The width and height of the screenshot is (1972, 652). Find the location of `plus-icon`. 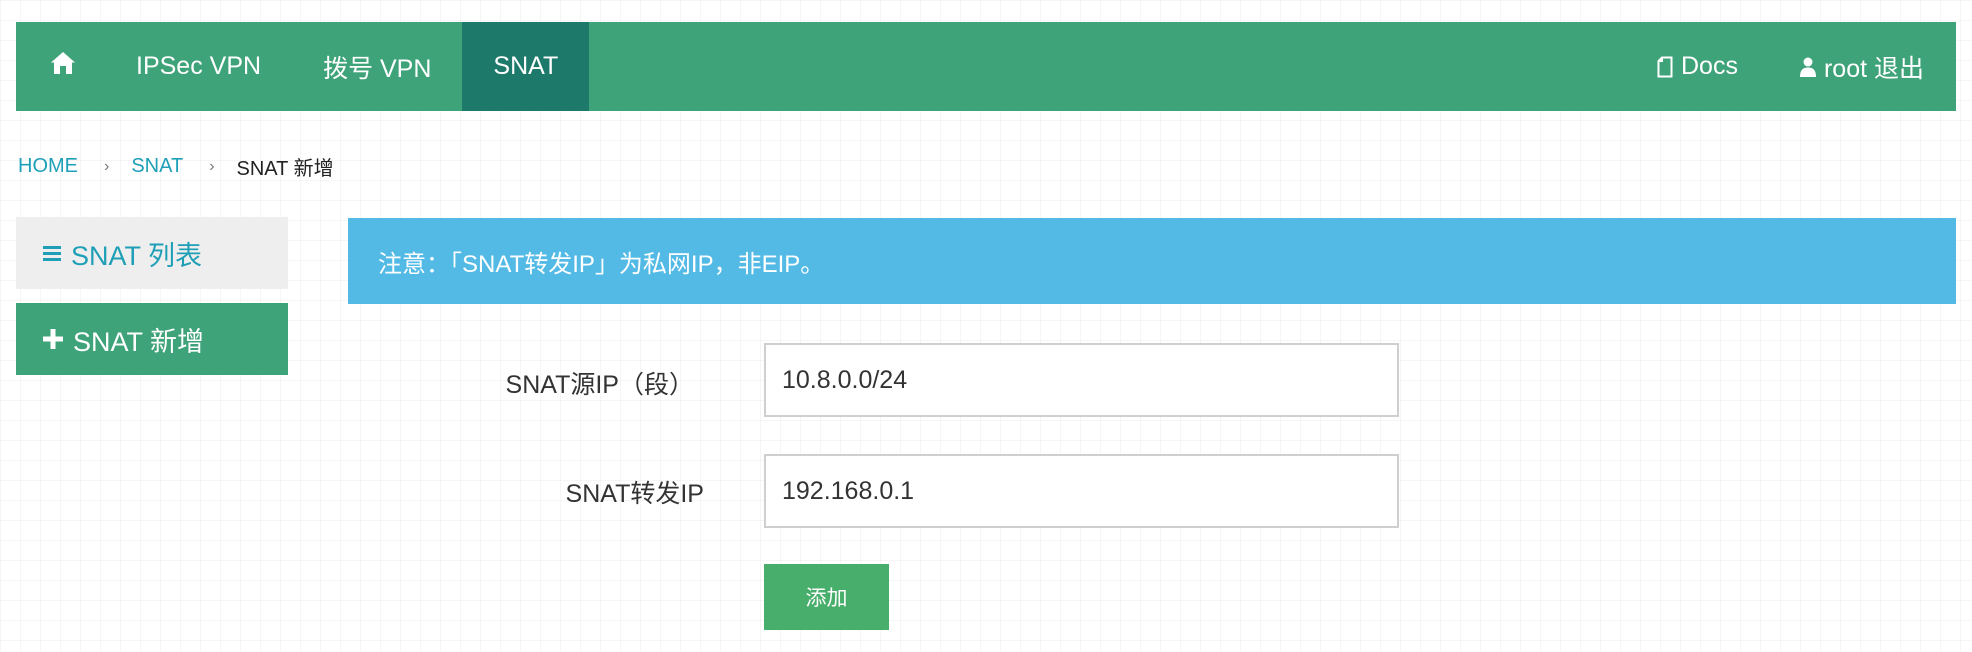

plus-icon is located at coordinates (53, 339).